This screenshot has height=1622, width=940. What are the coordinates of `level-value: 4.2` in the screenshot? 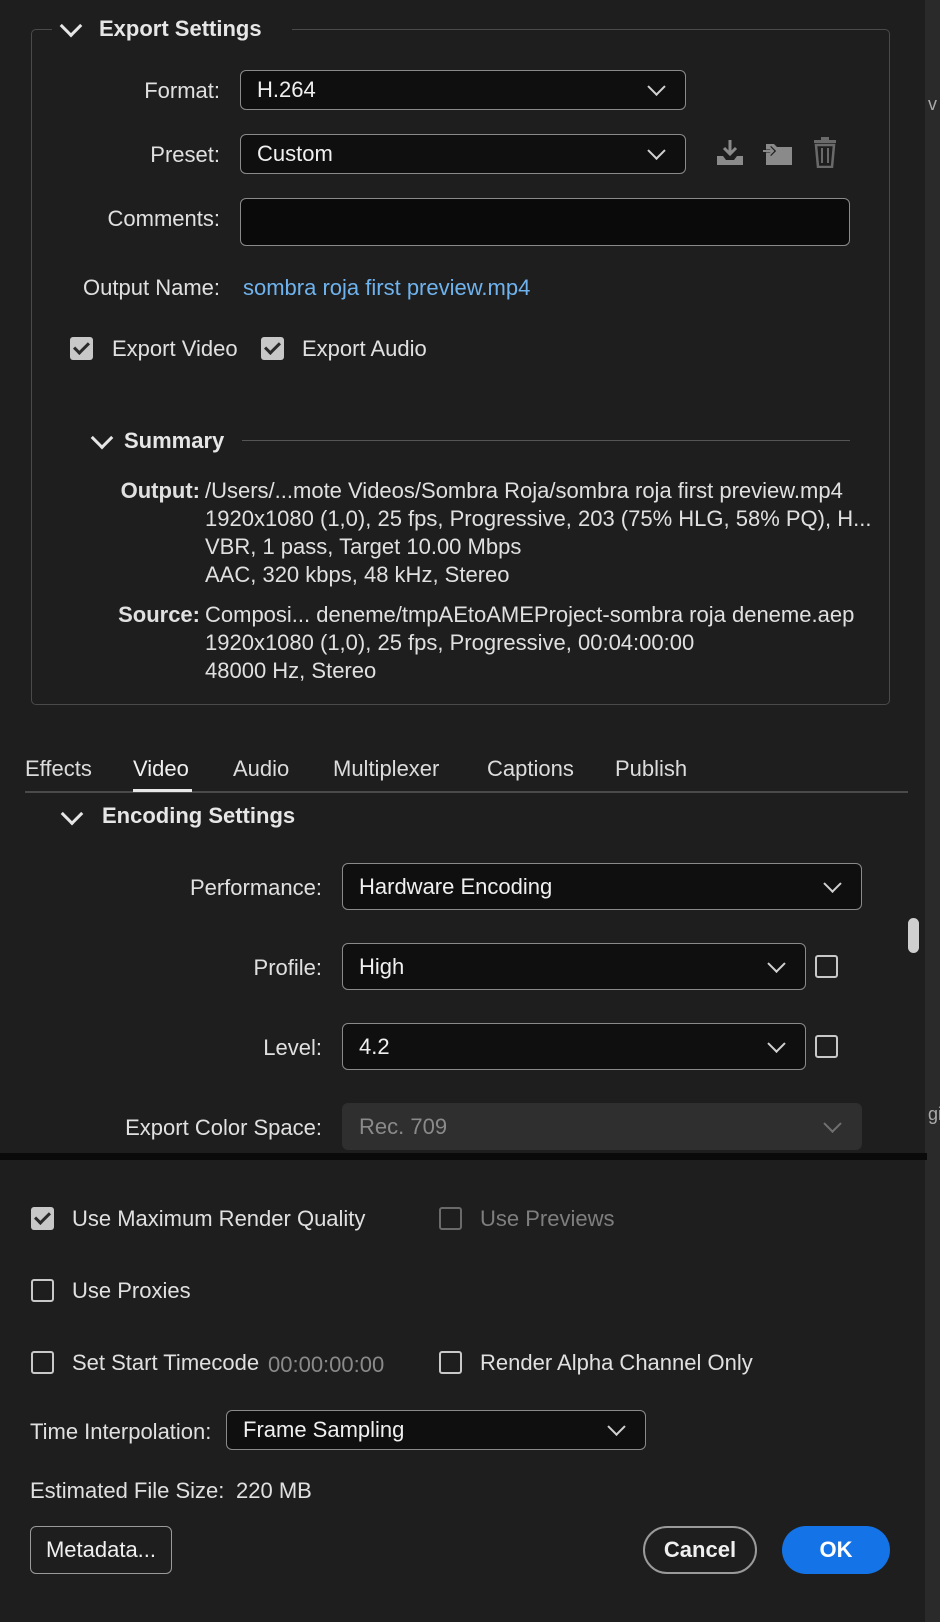 It's located at (374, 1046).